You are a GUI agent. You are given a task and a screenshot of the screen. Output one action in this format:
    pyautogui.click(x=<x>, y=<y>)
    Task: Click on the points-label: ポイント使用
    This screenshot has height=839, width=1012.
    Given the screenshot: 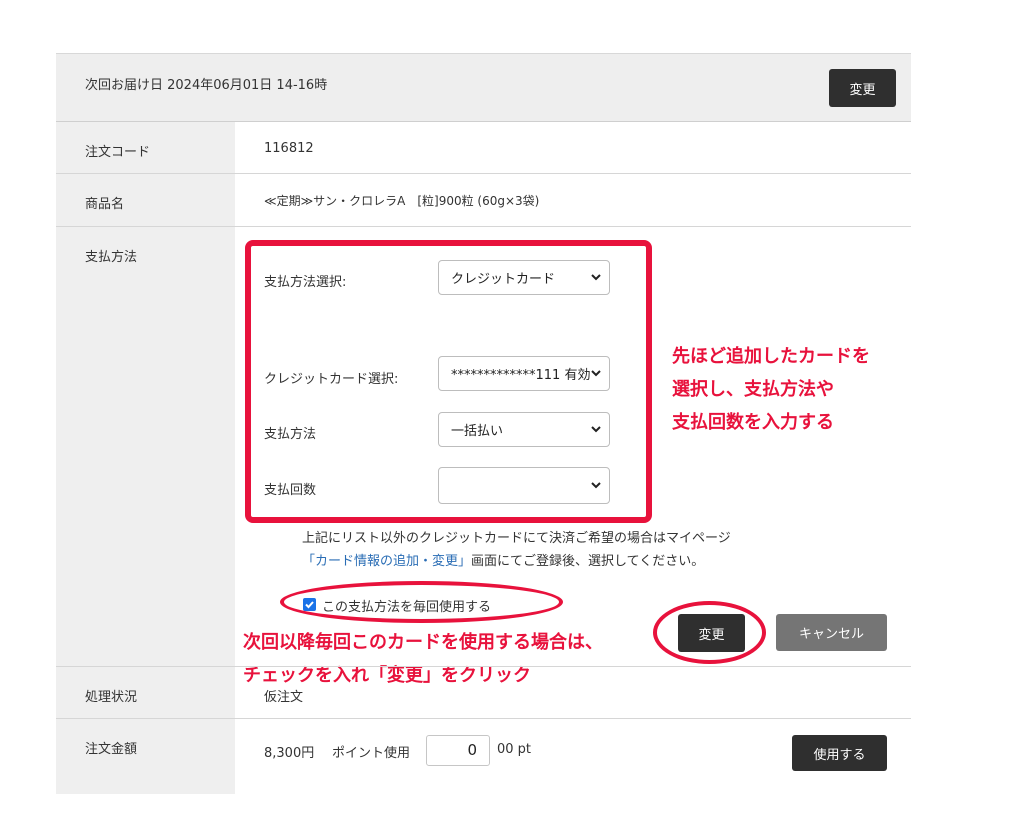 What is the action you would take?
    pyautogui.click(x=371, y=753)
    